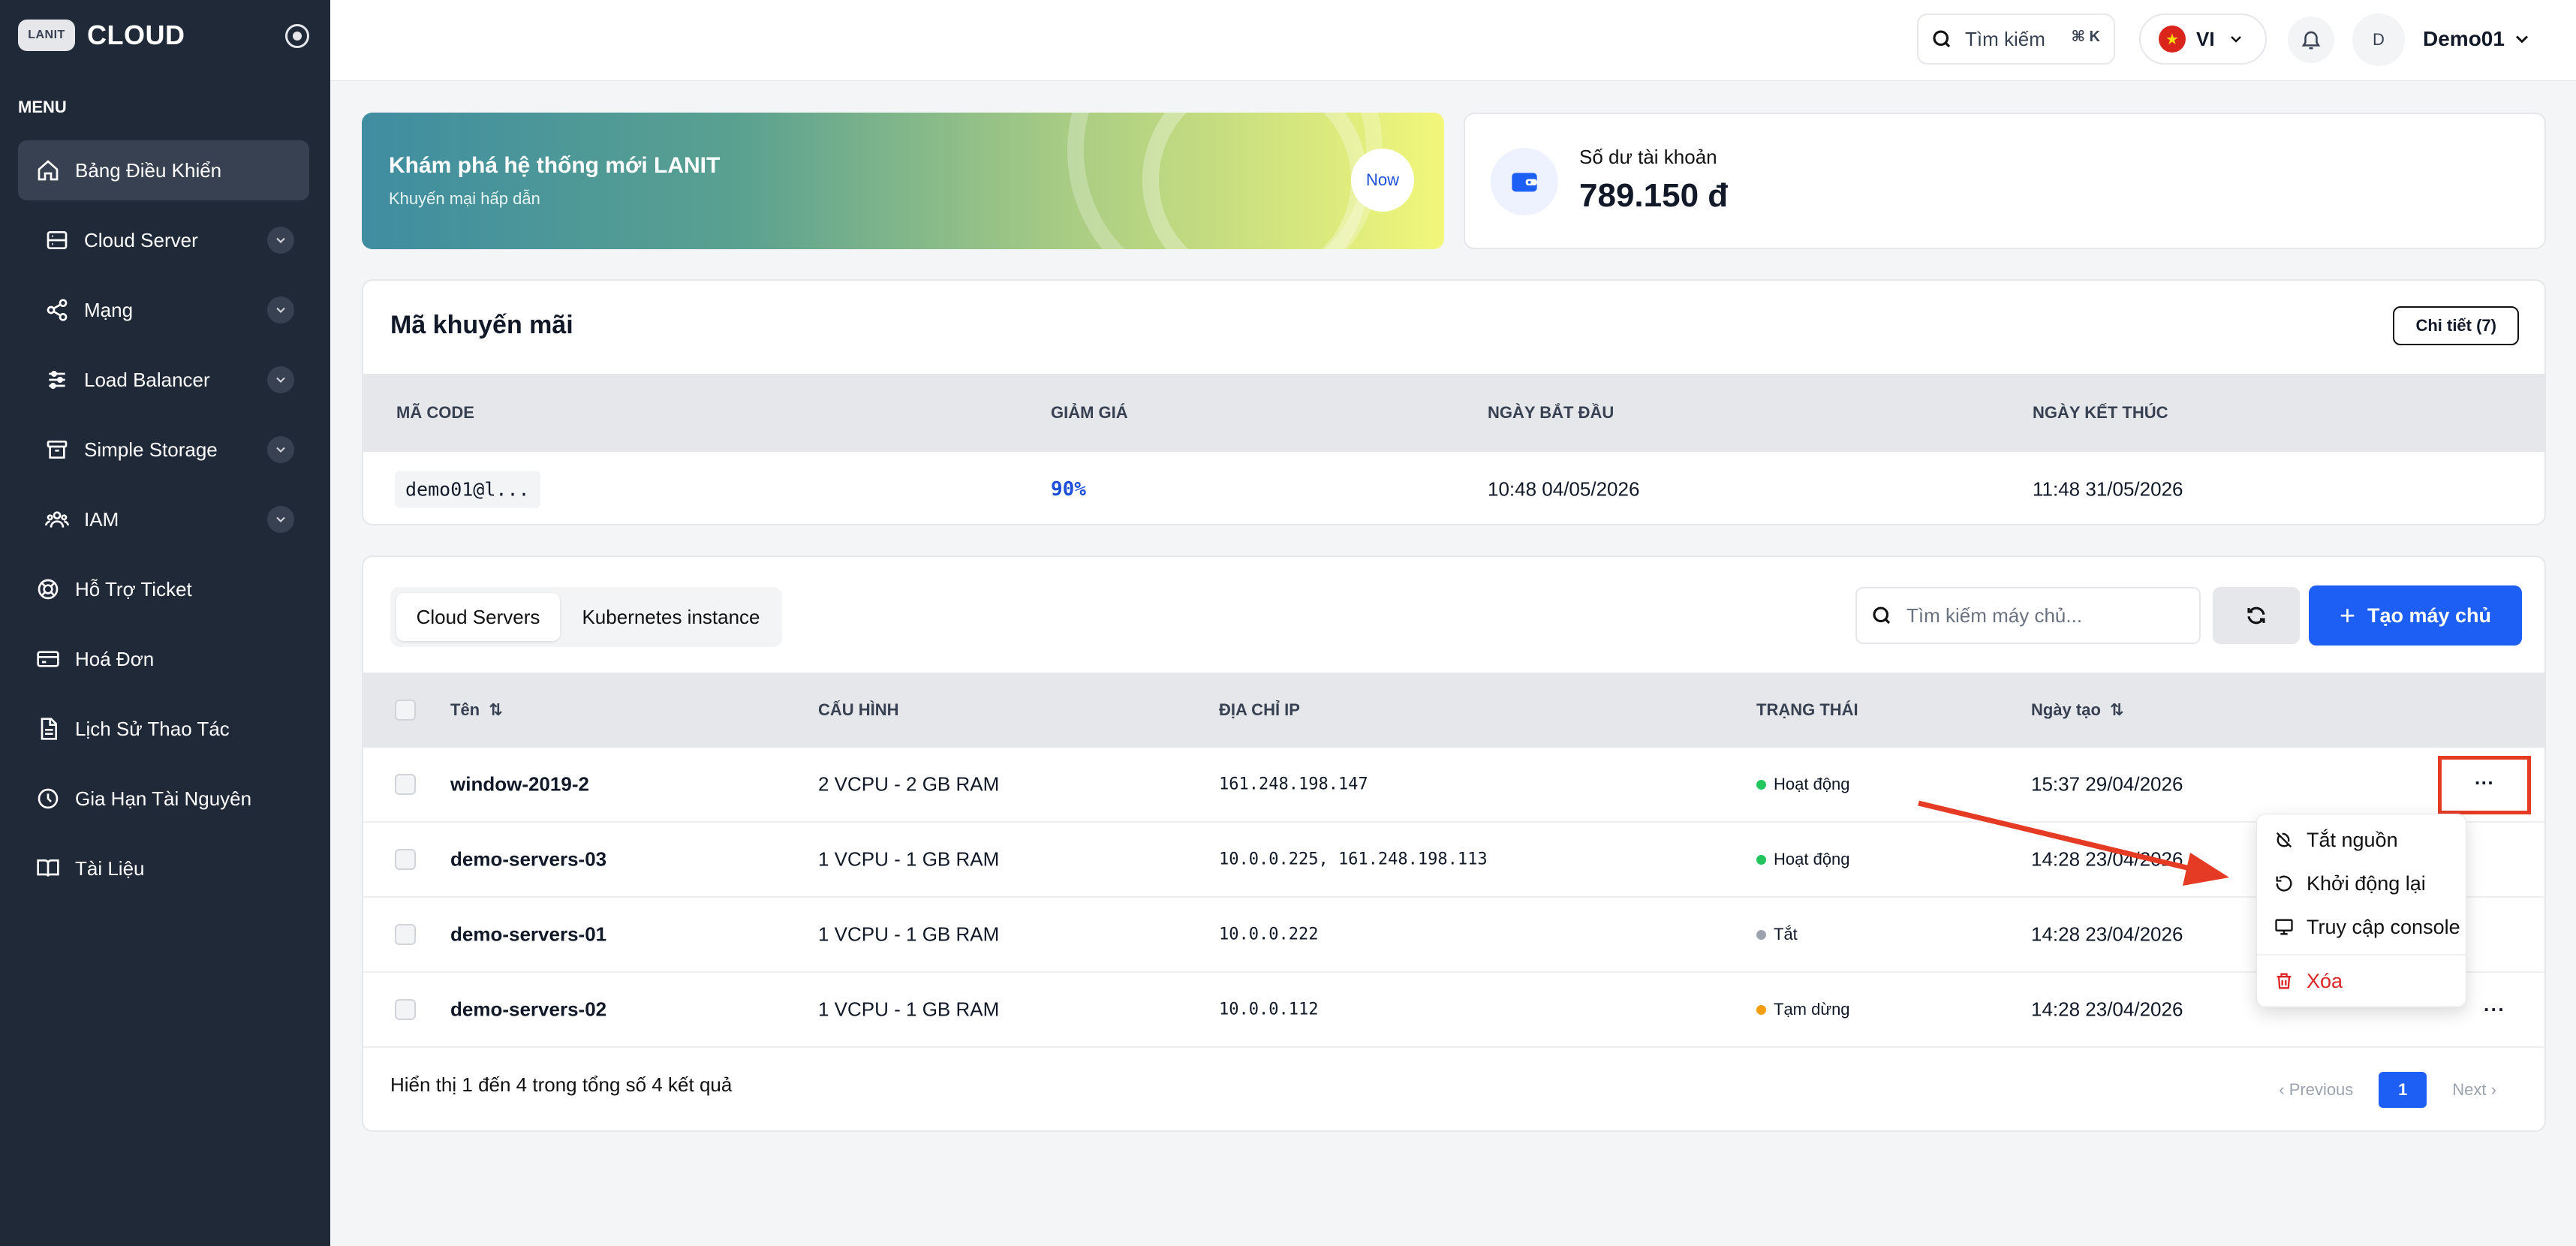 This screenshot has width=2576, height=1246. I want to click on create-server-button: + Tạo máy chủ, so click(2415, 615).